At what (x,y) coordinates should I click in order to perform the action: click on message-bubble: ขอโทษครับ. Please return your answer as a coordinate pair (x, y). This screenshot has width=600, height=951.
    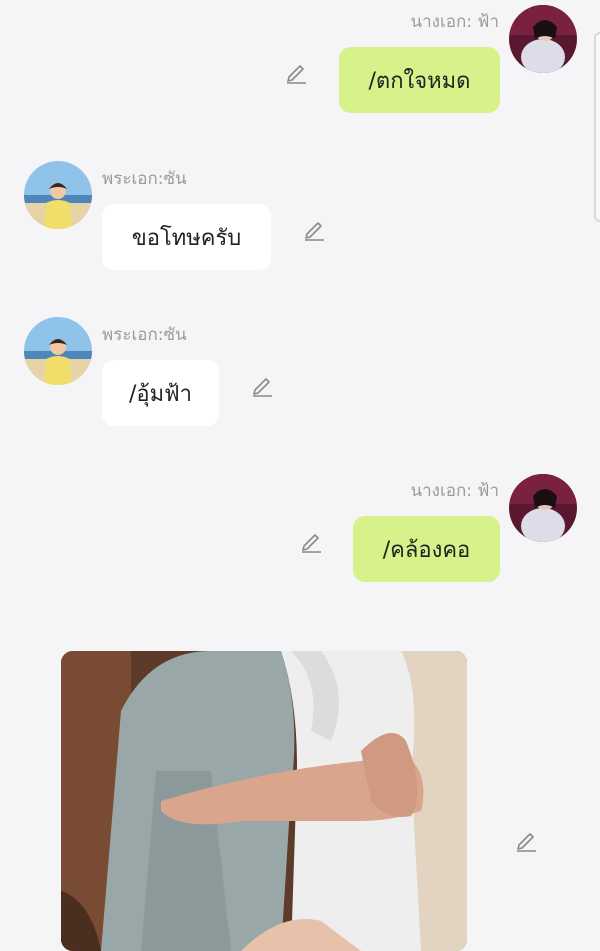
    Looking at the image, I should click on (186, 237).